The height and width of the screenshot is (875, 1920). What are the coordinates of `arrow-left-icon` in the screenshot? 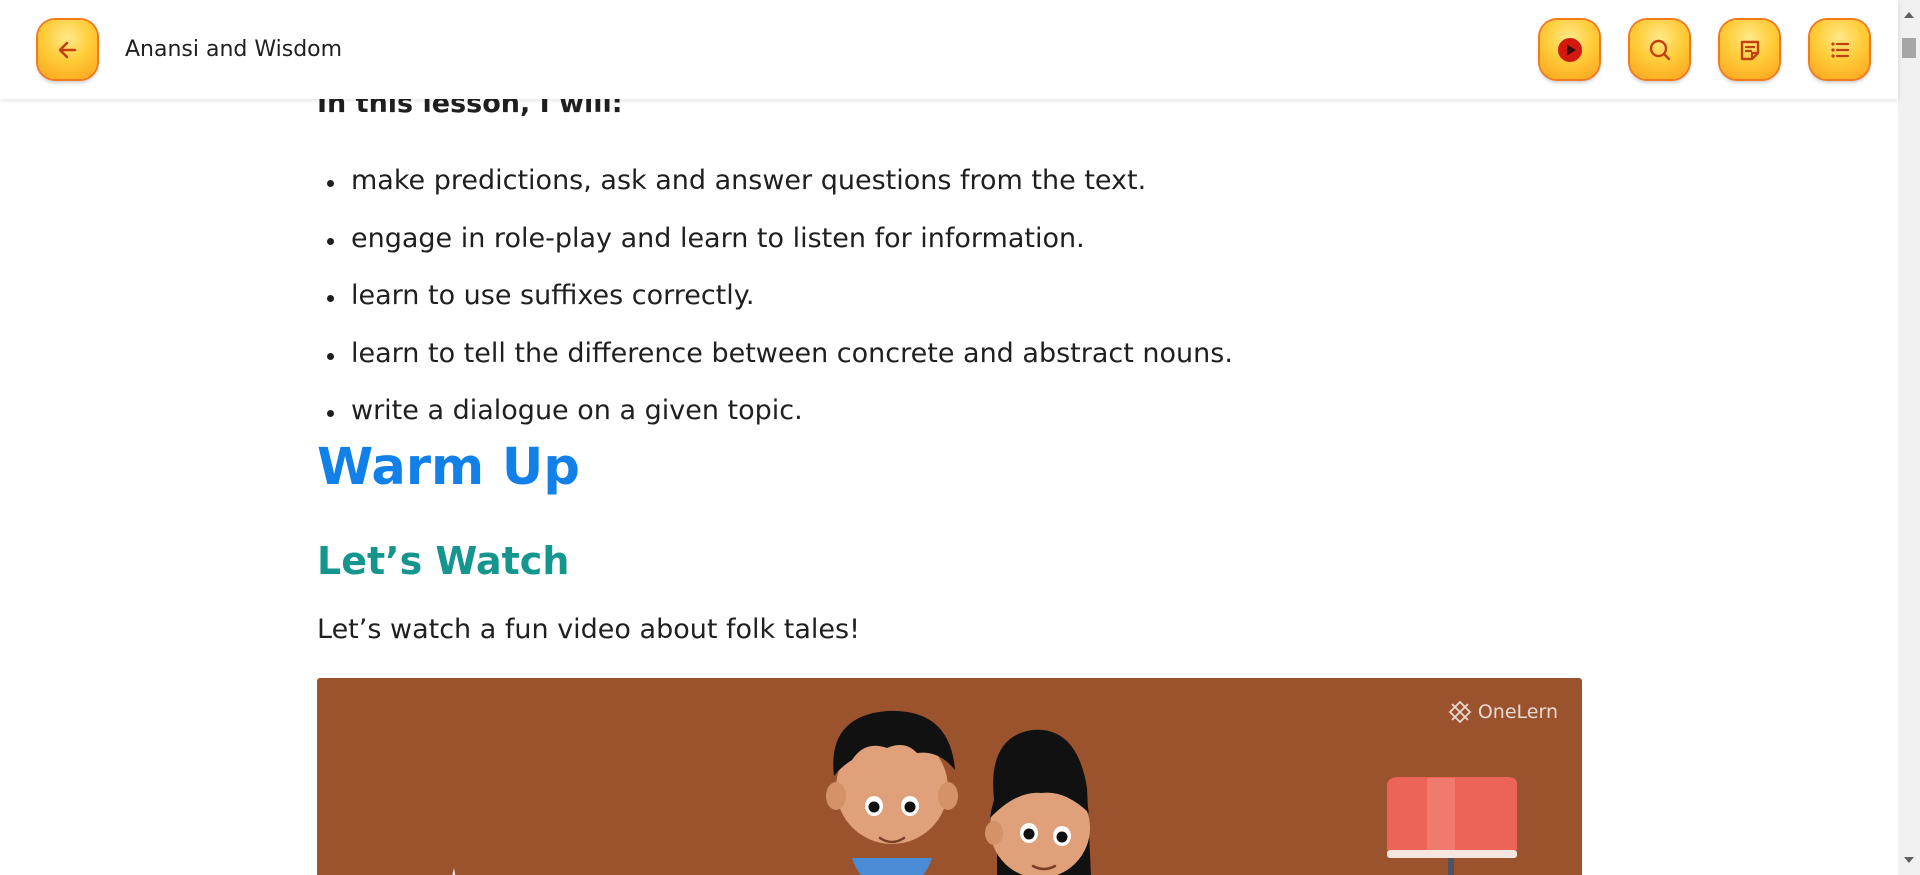 It's located at (67, 49).